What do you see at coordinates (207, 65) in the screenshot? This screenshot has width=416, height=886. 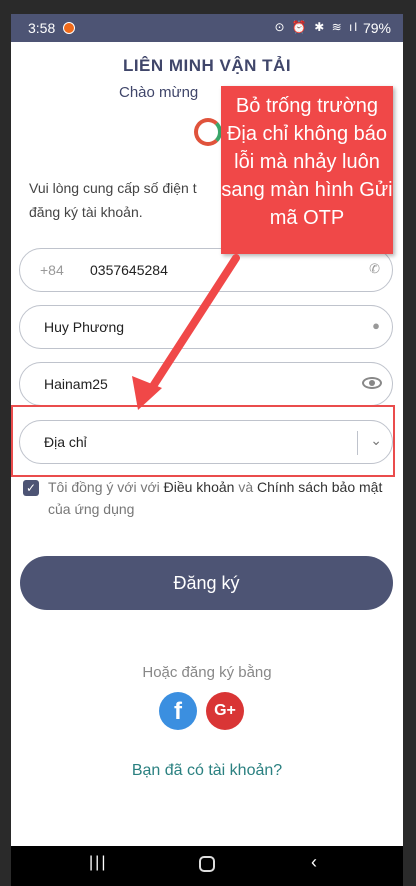 I see `app-title: LIÊN MINH VẬN TẢI` at bounding box center [207, 65].